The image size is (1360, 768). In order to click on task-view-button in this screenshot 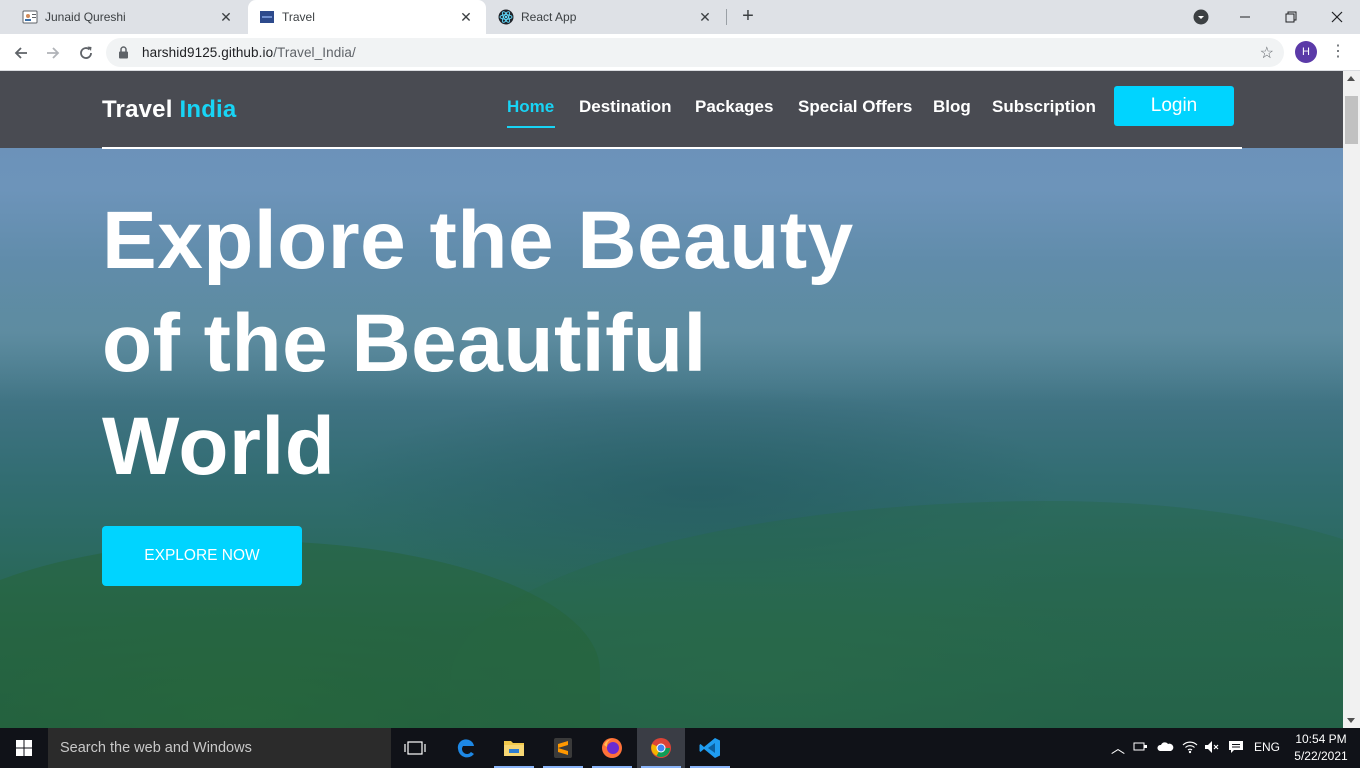, I will do `click(415, 748)`.